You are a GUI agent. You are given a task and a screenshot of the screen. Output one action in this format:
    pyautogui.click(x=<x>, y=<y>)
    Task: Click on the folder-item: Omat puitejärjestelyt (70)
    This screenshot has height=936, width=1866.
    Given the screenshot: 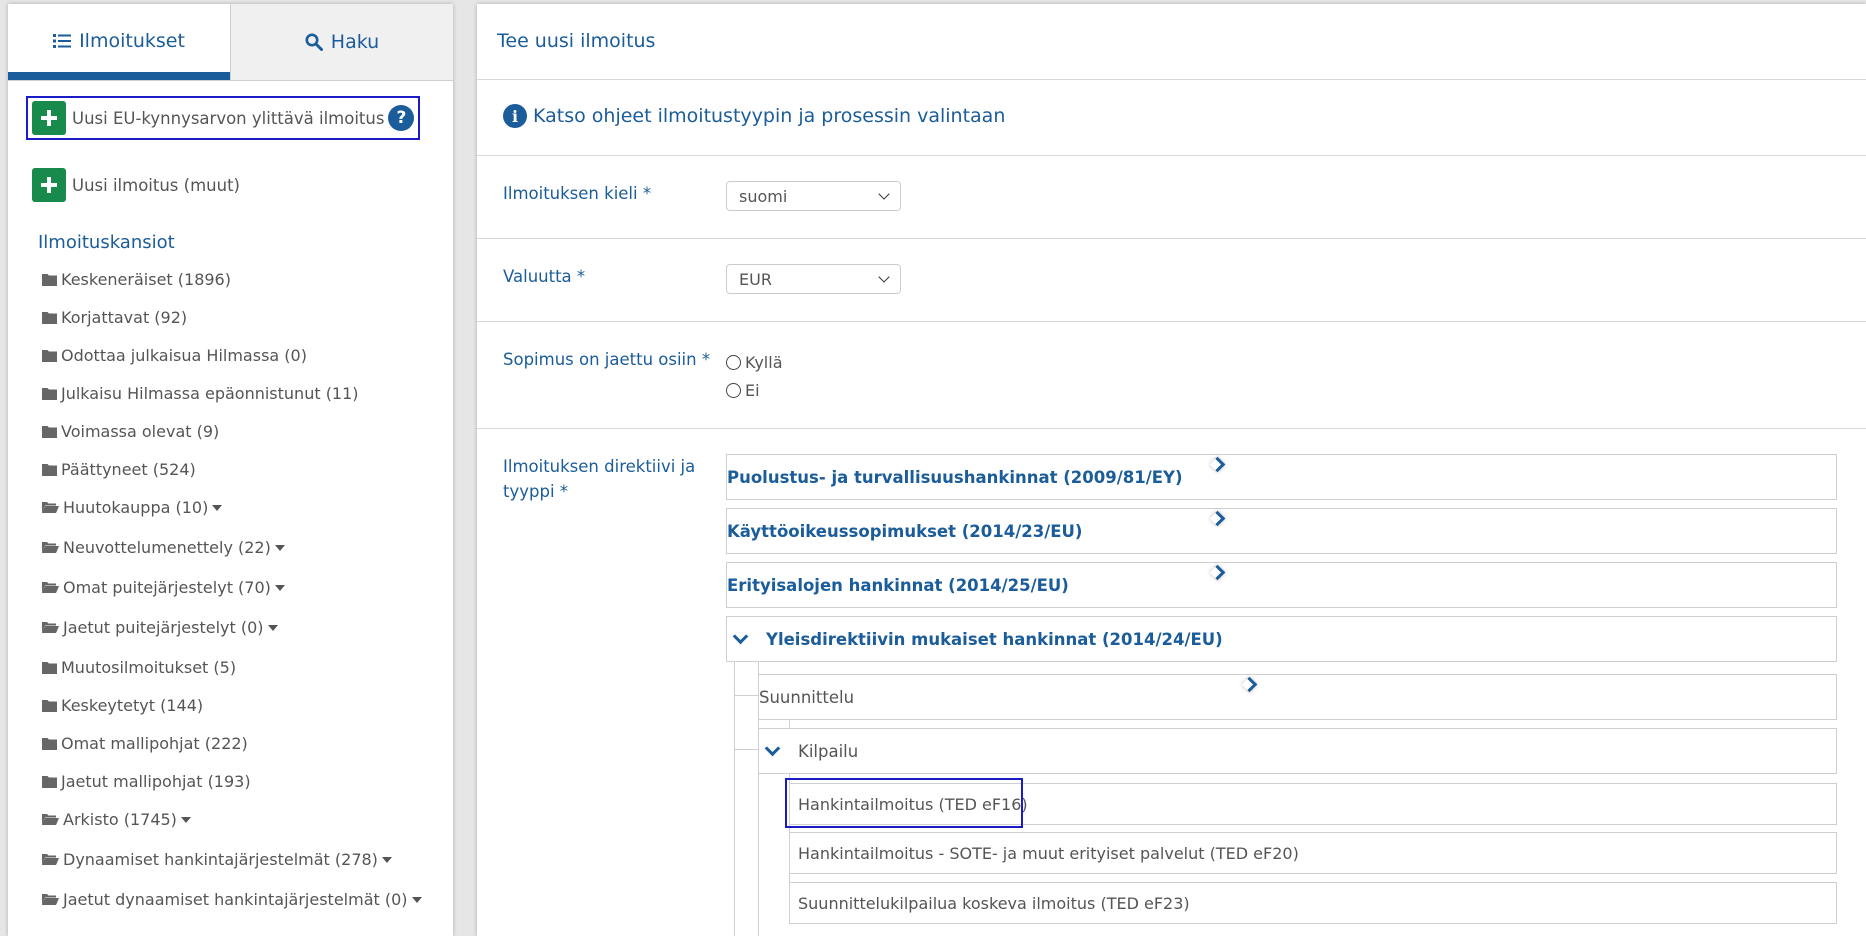 What is the action you would take?
    pyautogui.click(x=163, y=587)
    